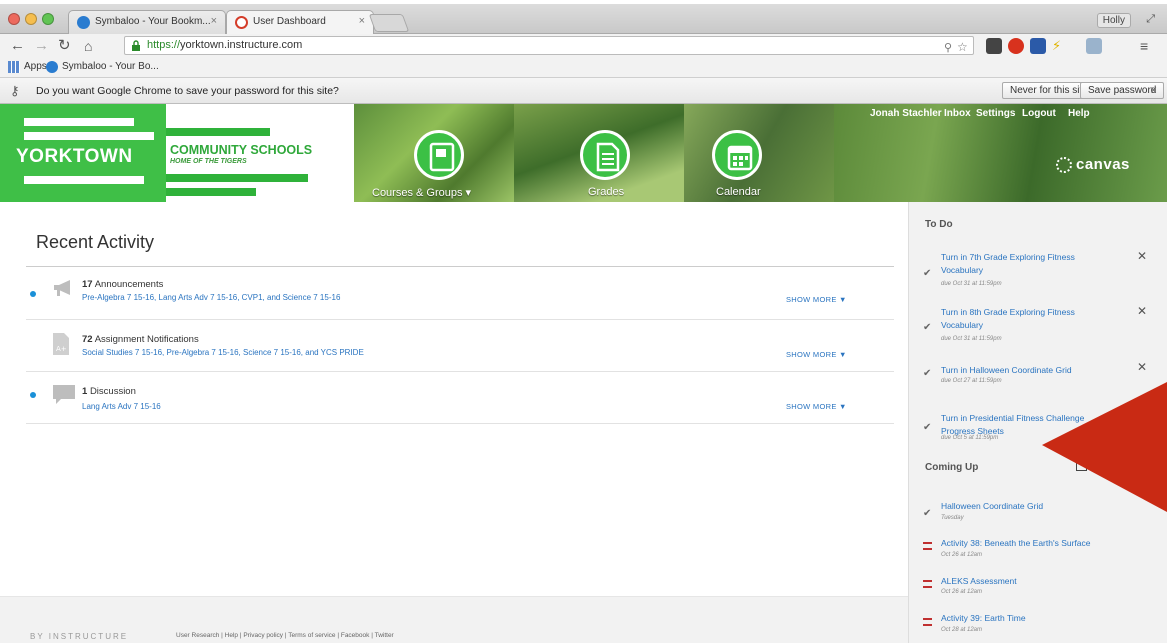  Describe the element at coordinates (1029, 506) in the screenshot. I see `coming-up-link: Halloween Coordinate Grid` at that location.